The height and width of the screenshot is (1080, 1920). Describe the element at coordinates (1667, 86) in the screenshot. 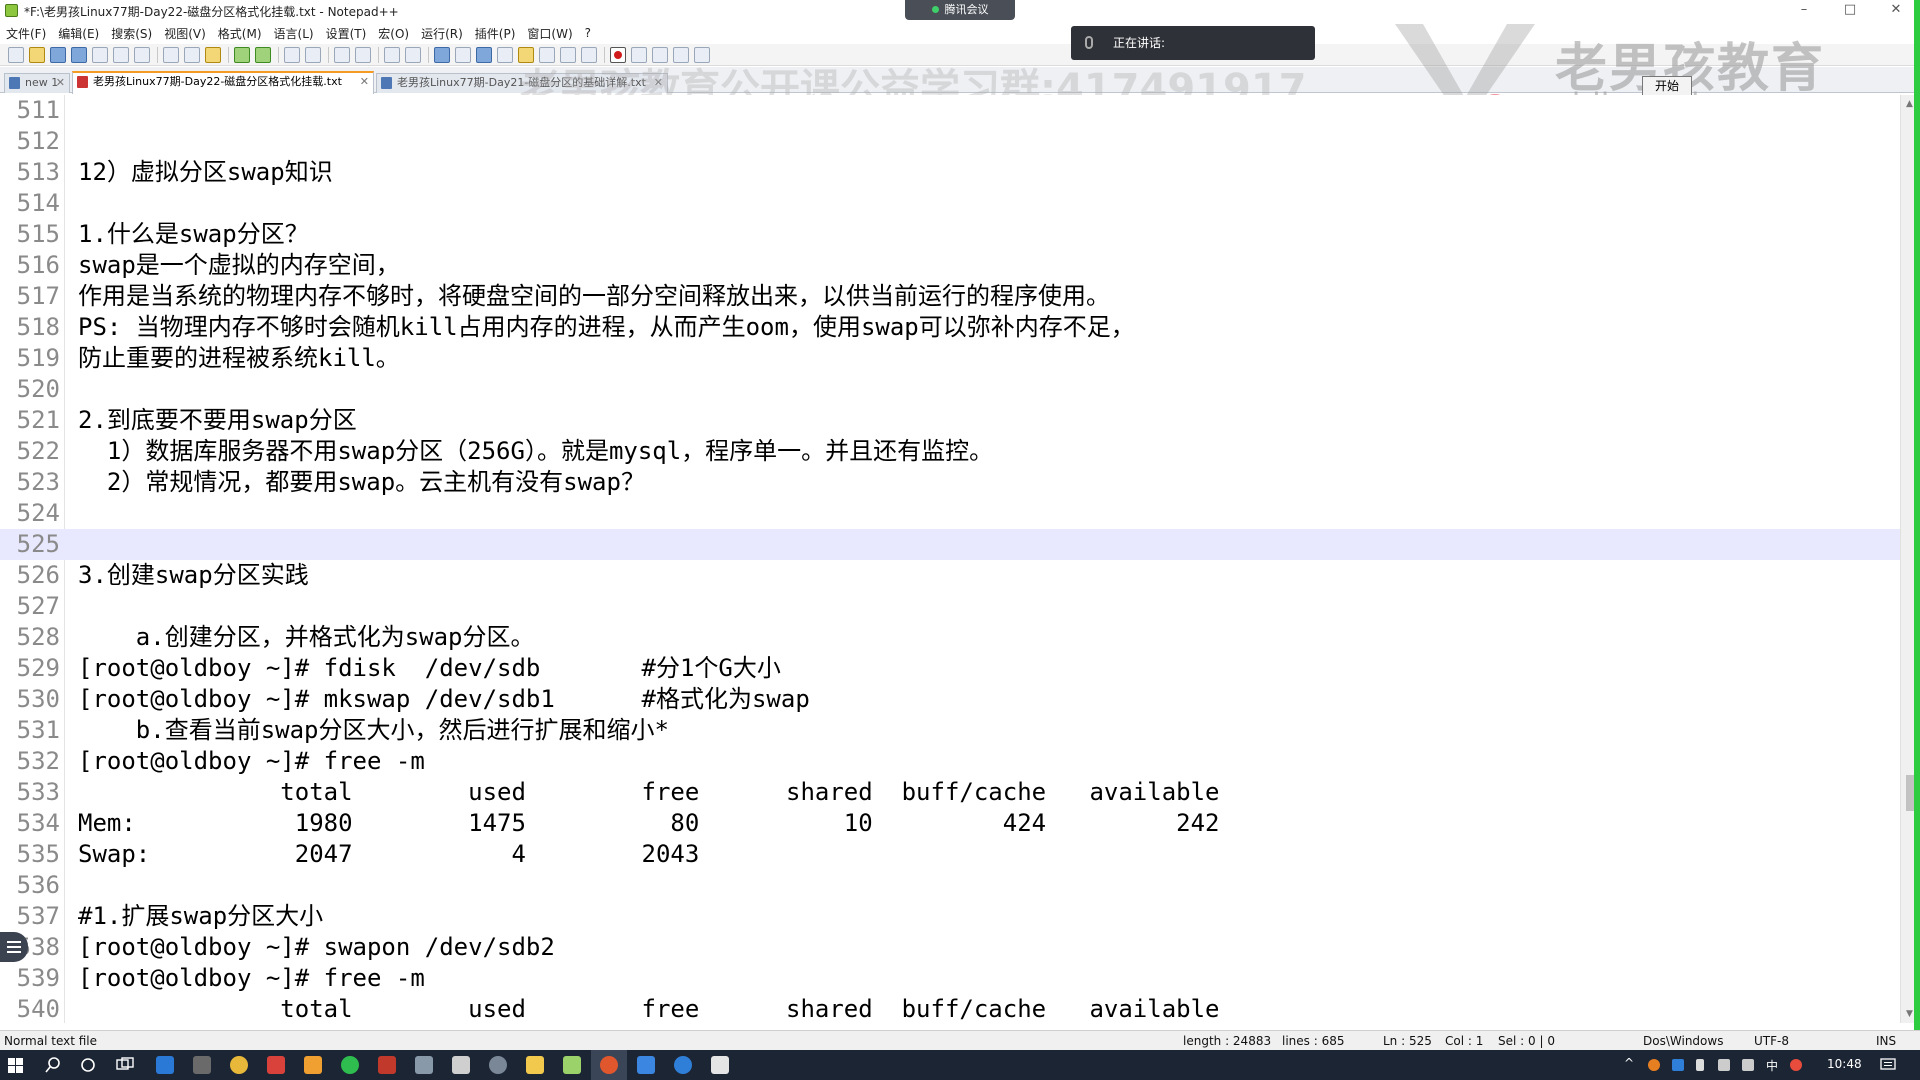

I see `start-button: 开始` at that location.